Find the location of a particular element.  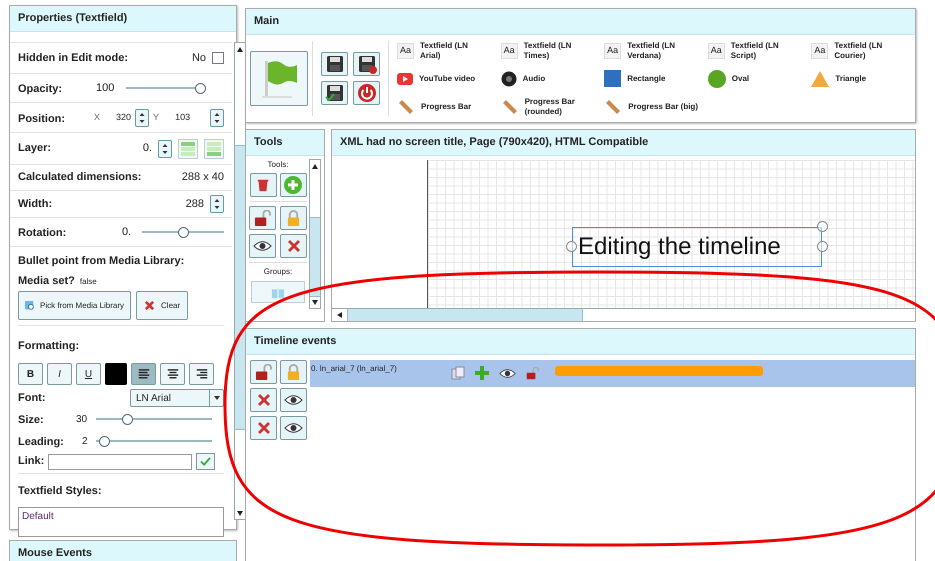

square-icon is located at coordinates (613, 78).